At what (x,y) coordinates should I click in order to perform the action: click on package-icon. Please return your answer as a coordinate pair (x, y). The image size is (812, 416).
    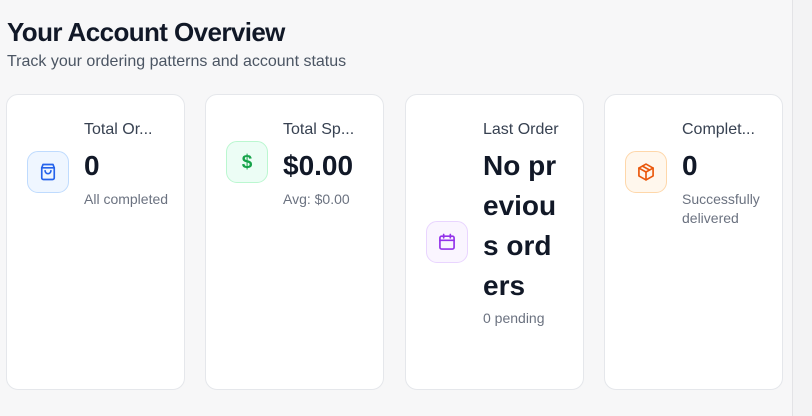
    Looking at the image, I should click on (646, 172).